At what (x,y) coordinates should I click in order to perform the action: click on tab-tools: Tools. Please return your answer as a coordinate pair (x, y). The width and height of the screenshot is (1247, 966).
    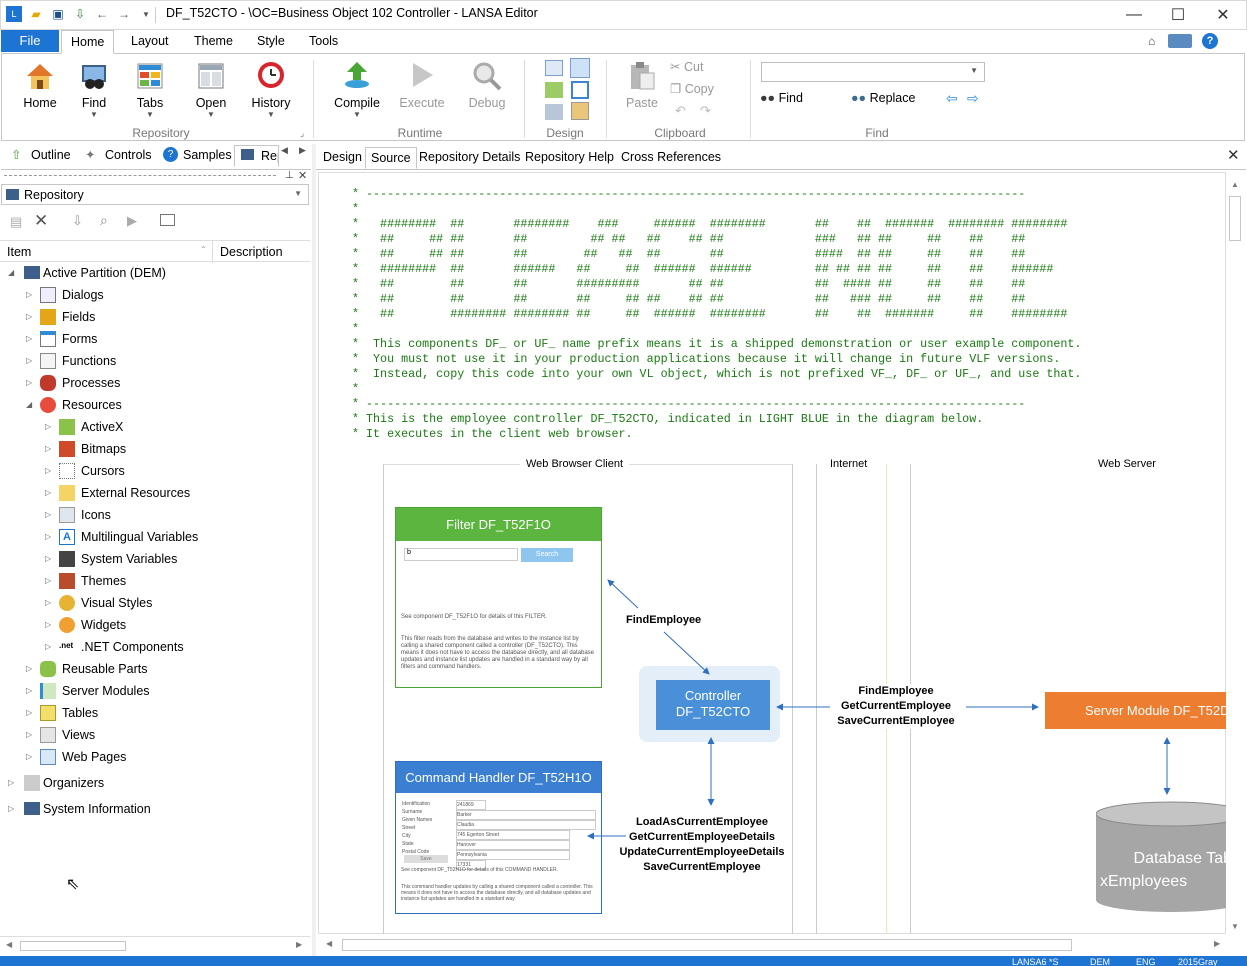
    Looking at the image, I should click on (323, 42).